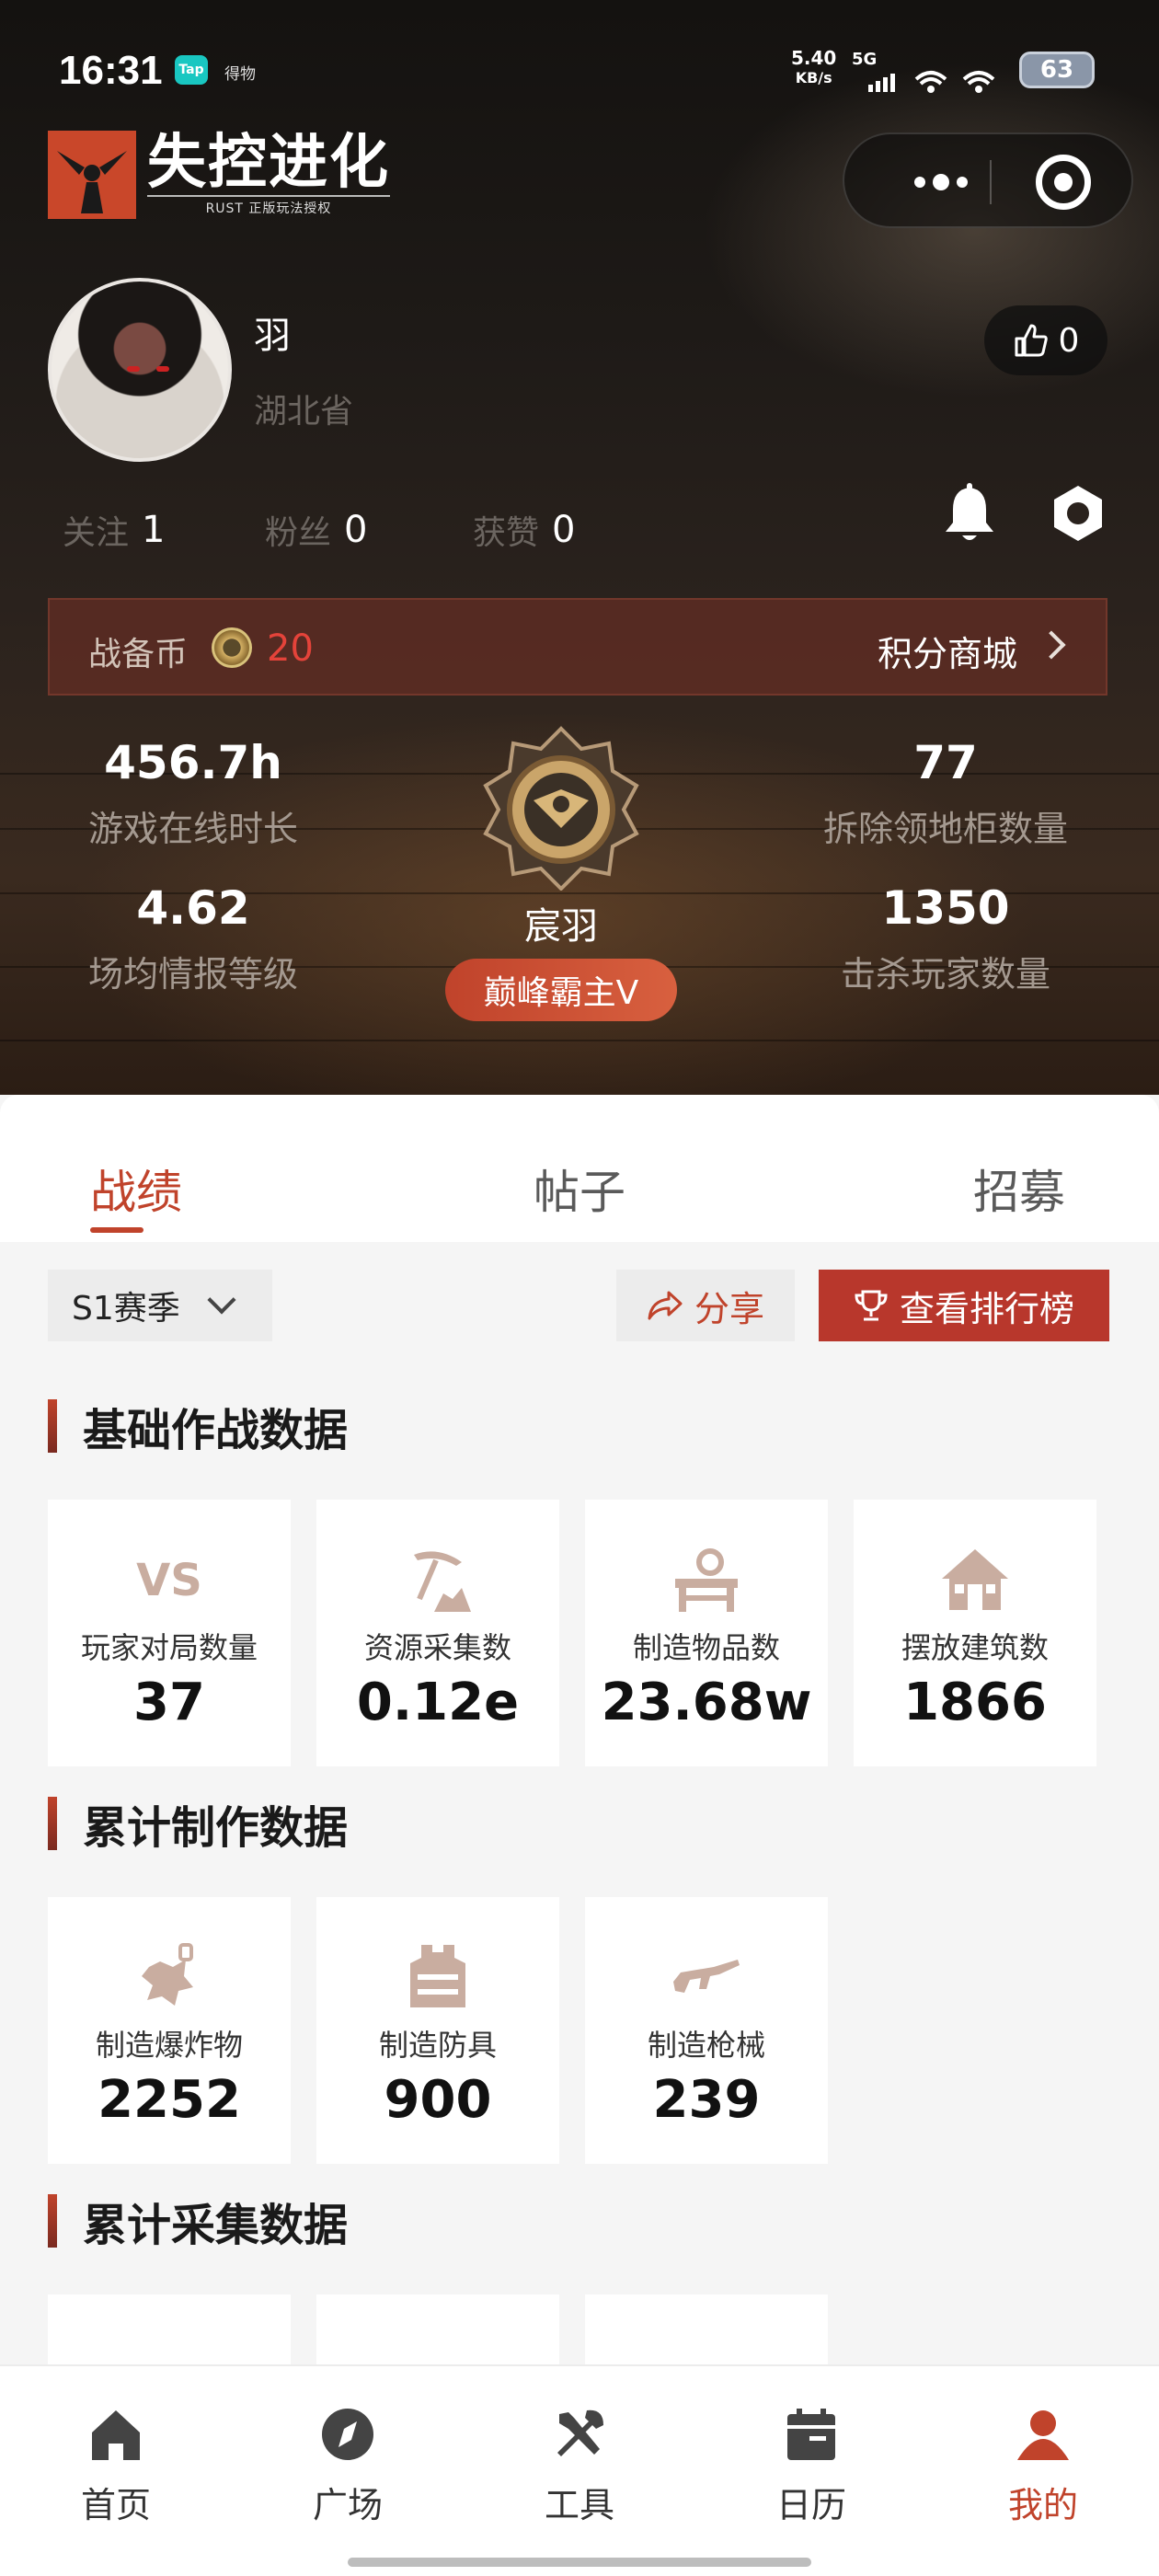  What do you see at coordinates (975, 1579) in the screenshot?
I see `house-icon` at bounding box center [975, 1579].